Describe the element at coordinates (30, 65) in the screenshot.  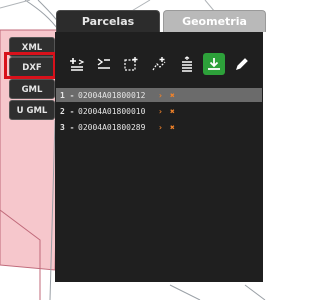
I see `dxf-highlight-box` at that location.